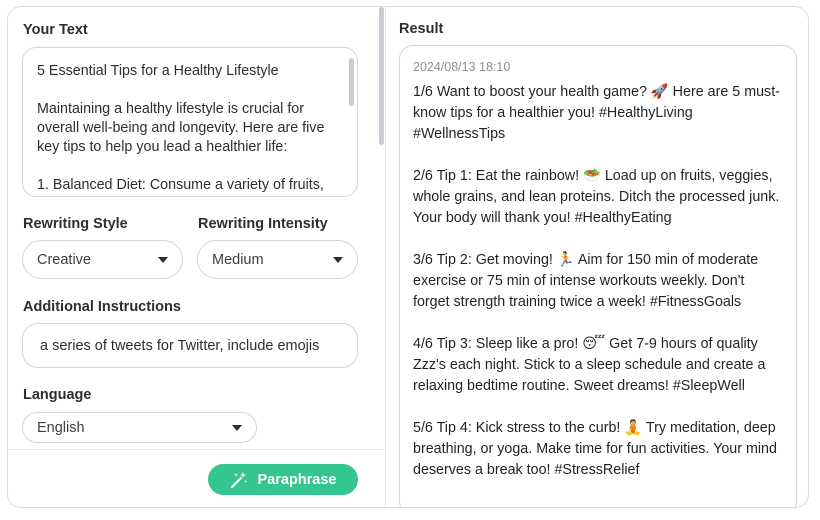 Image resolution: width=820 pixels, height=520 pixels. What do you see at coordinates (61, 427) in the screenshot?
I see `language-value: English` at bounding box center [61, 427].